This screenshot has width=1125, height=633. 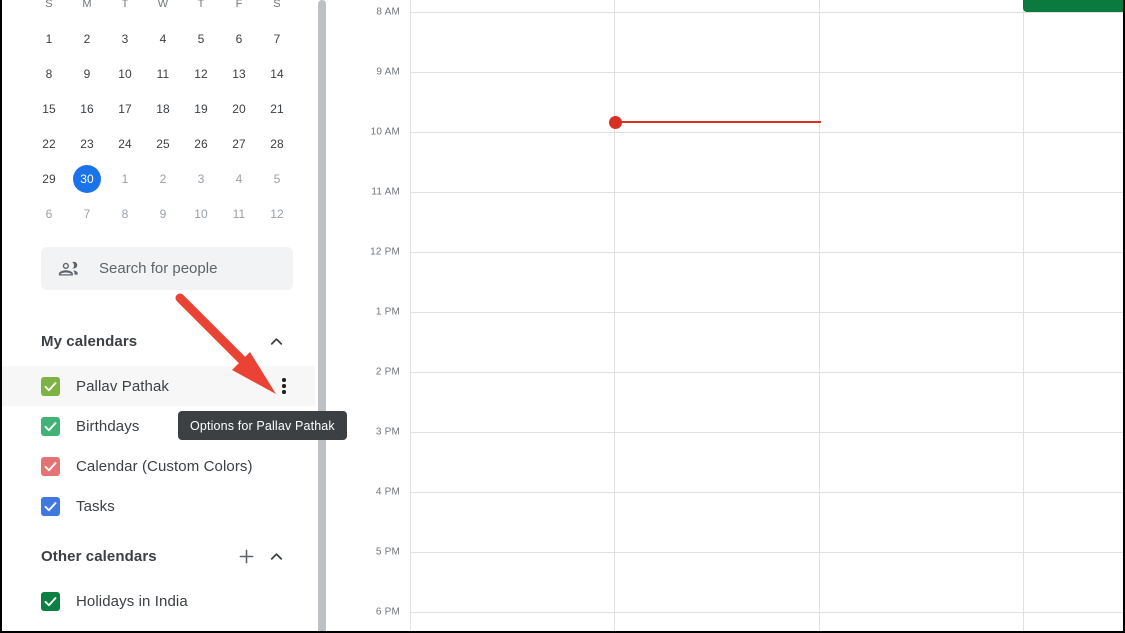 I want to click on my-calendars-title: My calendars, so click(x=89, y=341).